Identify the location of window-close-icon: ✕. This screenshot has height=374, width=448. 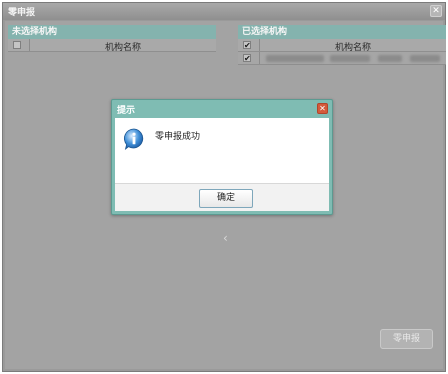
(436, 11).